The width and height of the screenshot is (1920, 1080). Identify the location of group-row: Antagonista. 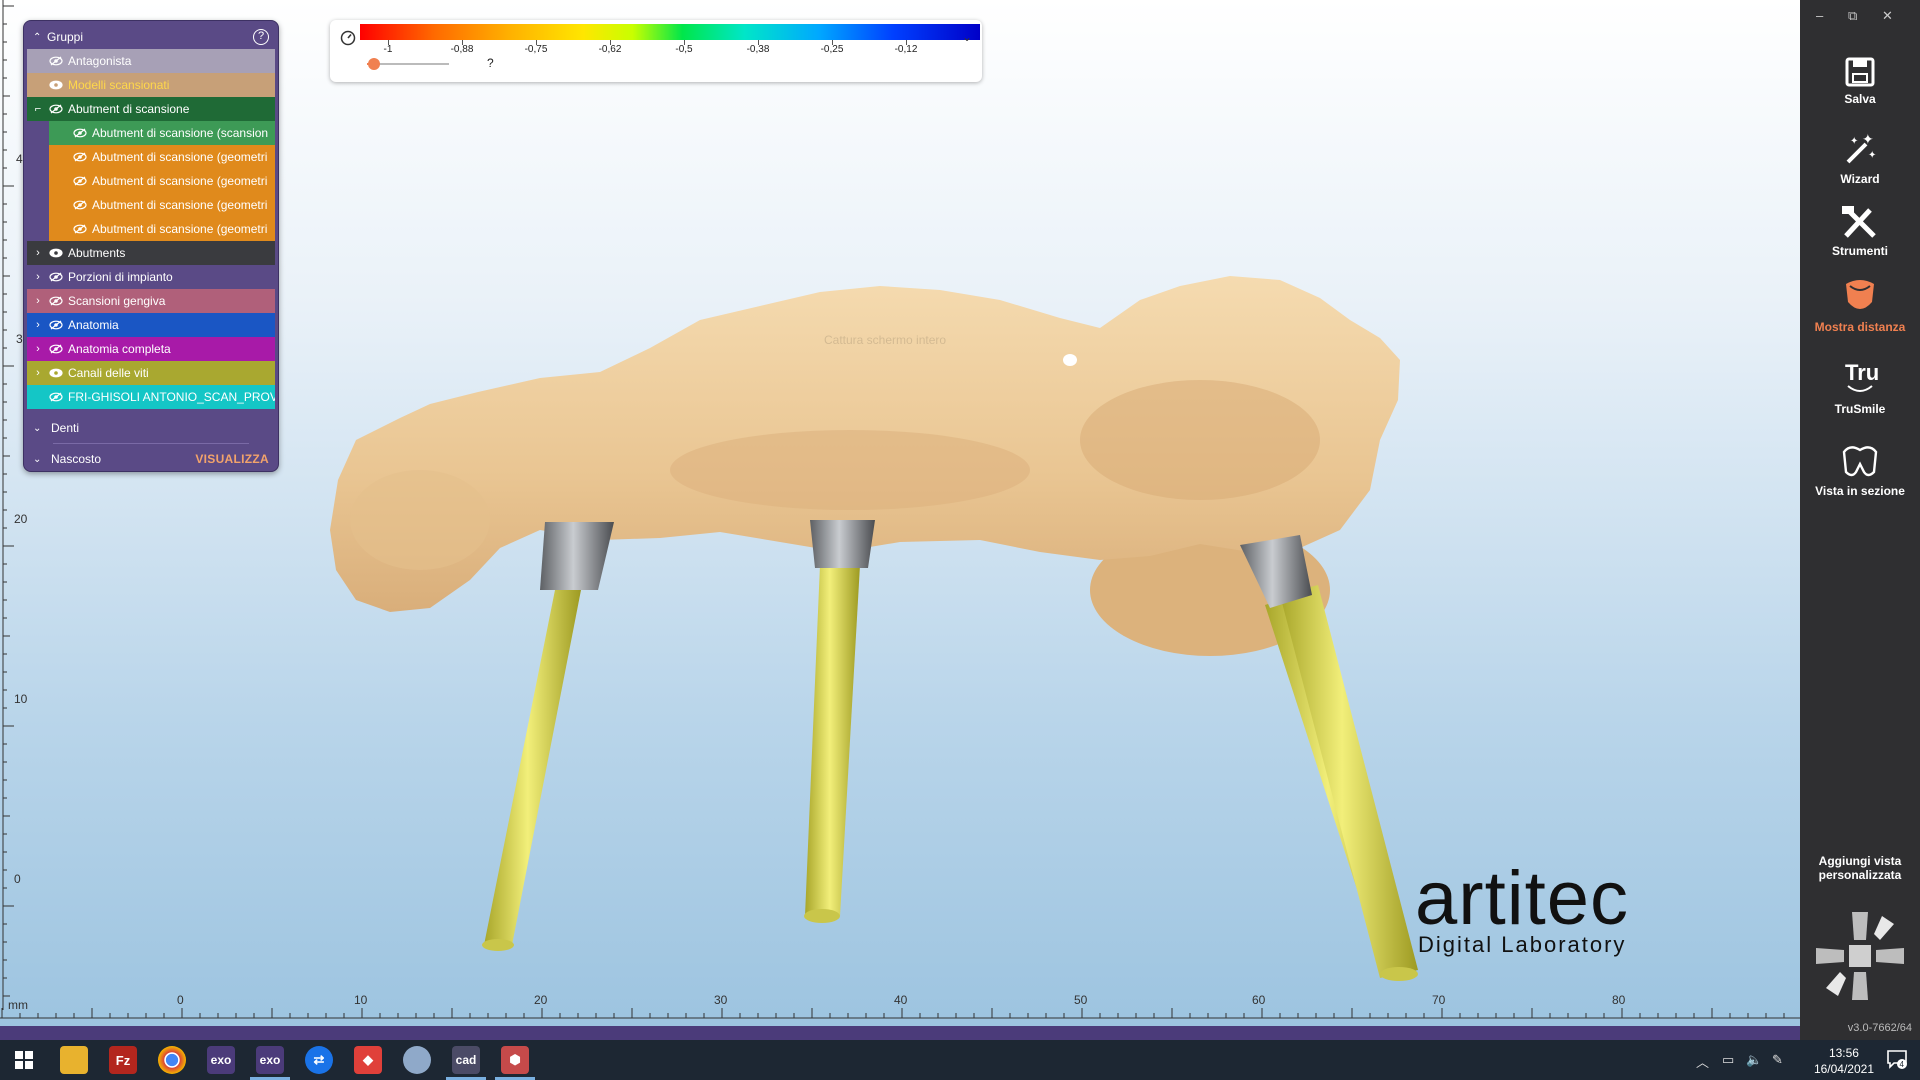
(151, 61).